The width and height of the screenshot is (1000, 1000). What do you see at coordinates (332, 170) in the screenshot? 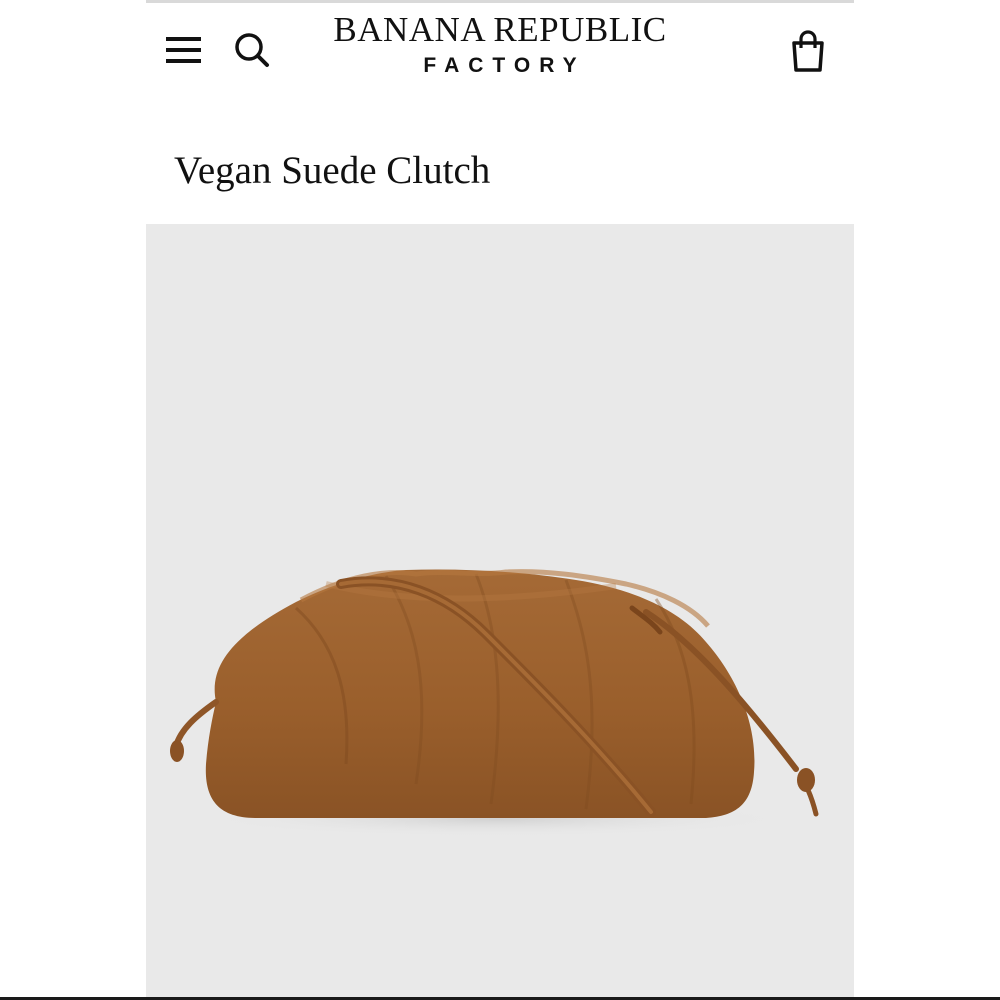
I see `product-title: Vegan Suede Clutch` at bounding box center [332, 170].